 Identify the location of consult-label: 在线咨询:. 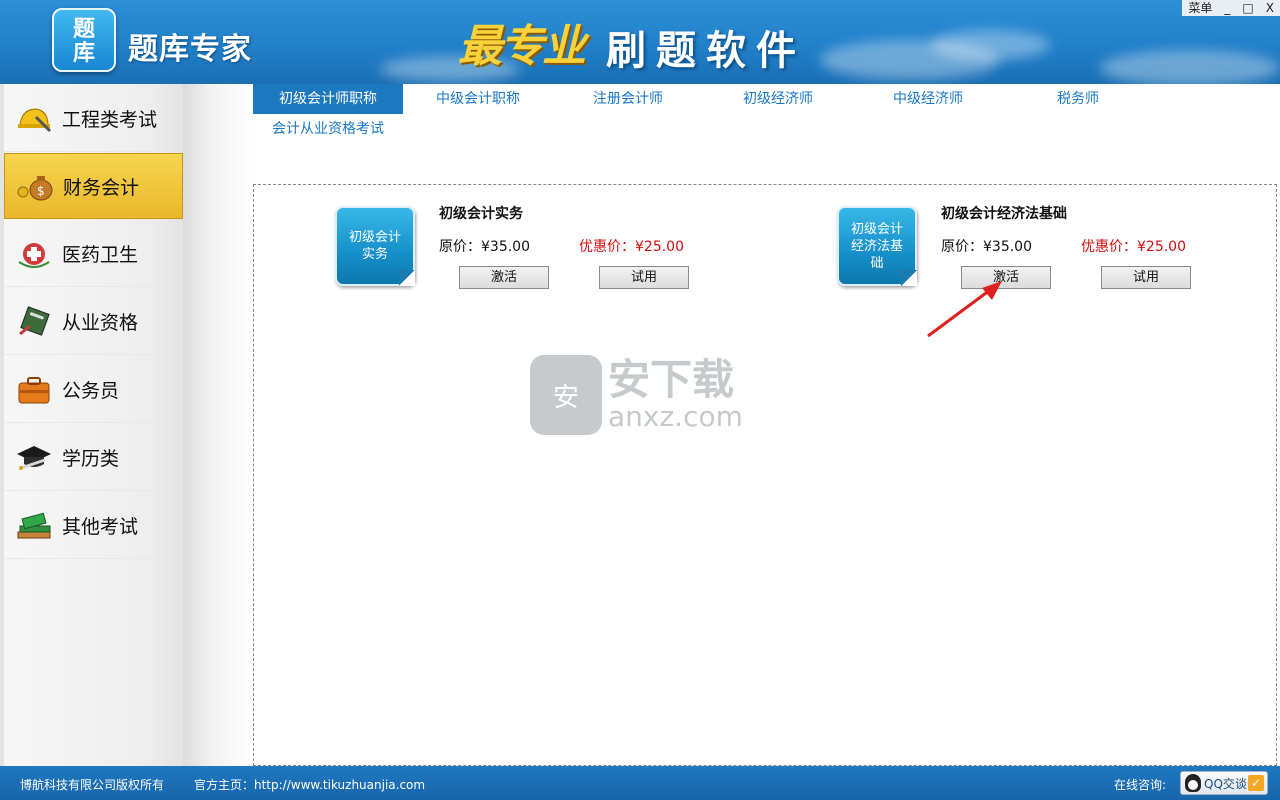
(1140, 785).